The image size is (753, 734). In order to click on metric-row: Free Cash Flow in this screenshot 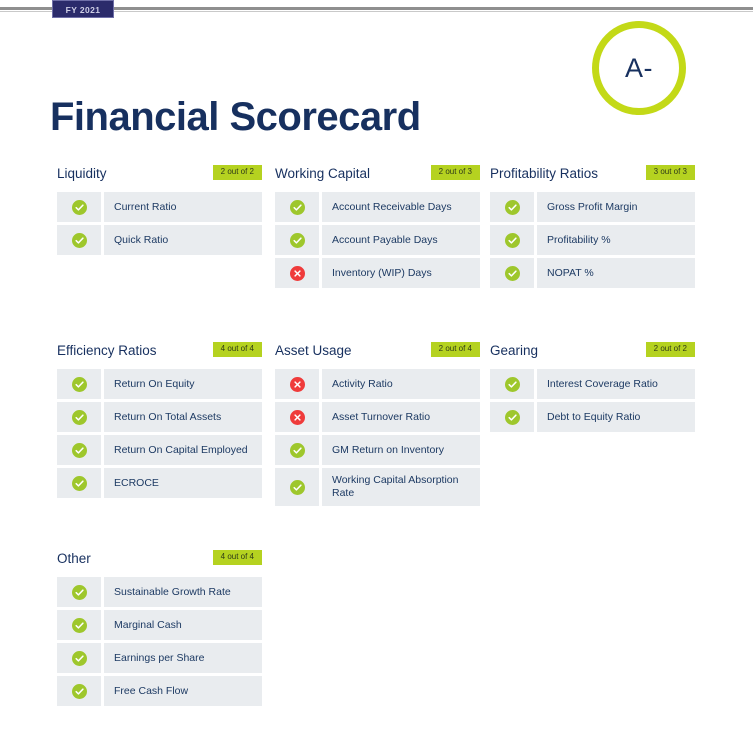, I will do `click(159, 691)`.